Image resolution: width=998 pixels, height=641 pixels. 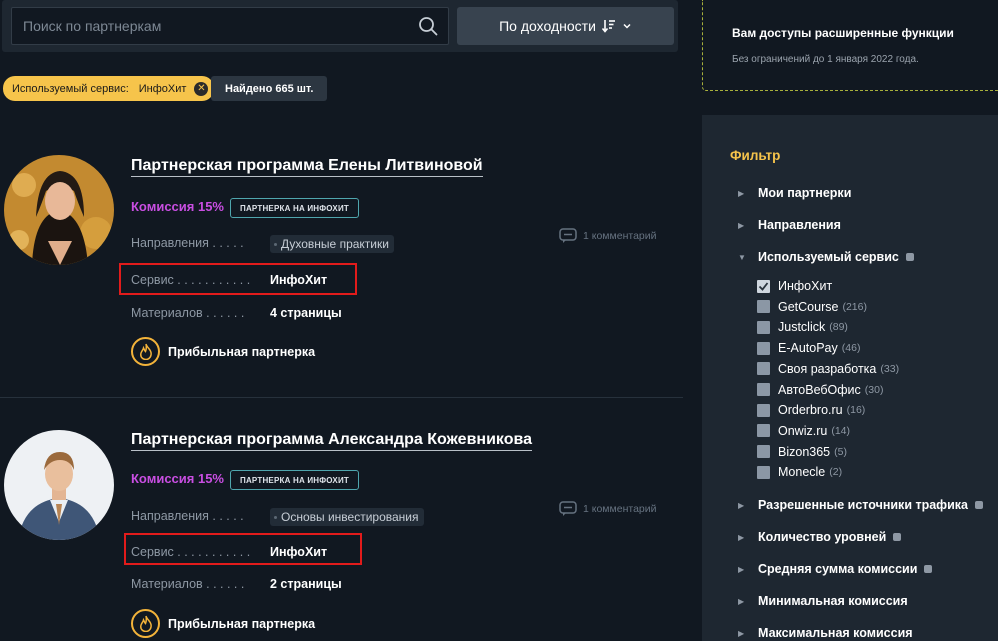 I want to click on service-option-label: Своя разработка, so click(x=827, y=368).